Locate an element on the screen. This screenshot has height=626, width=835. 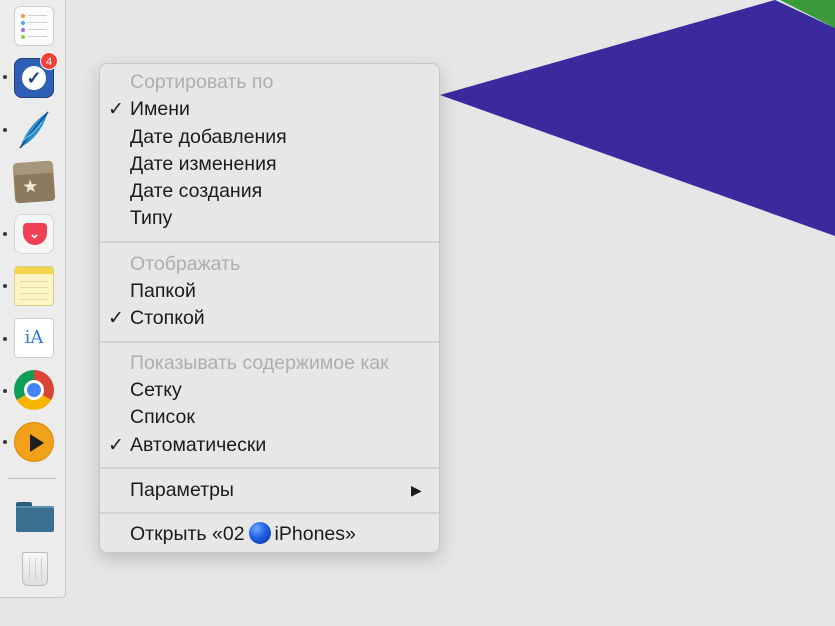
dock-separator is located at coordinates (32, 478).